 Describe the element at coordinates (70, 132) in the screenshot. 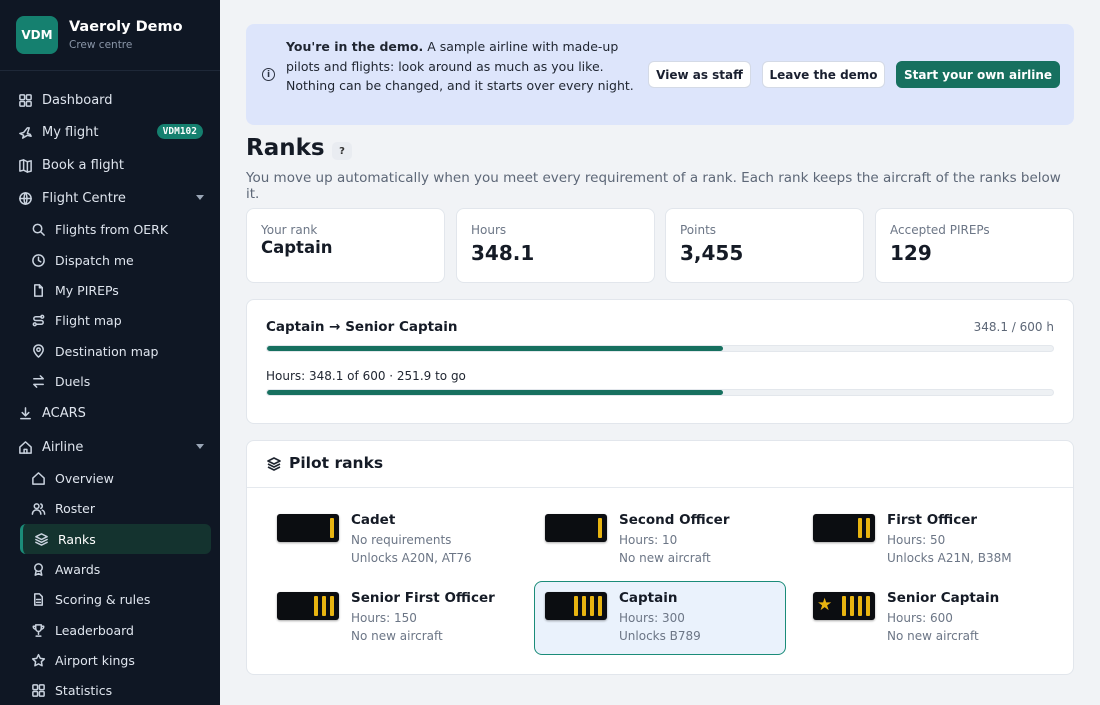

I see `sidebar-item-label: My flight` at that location.